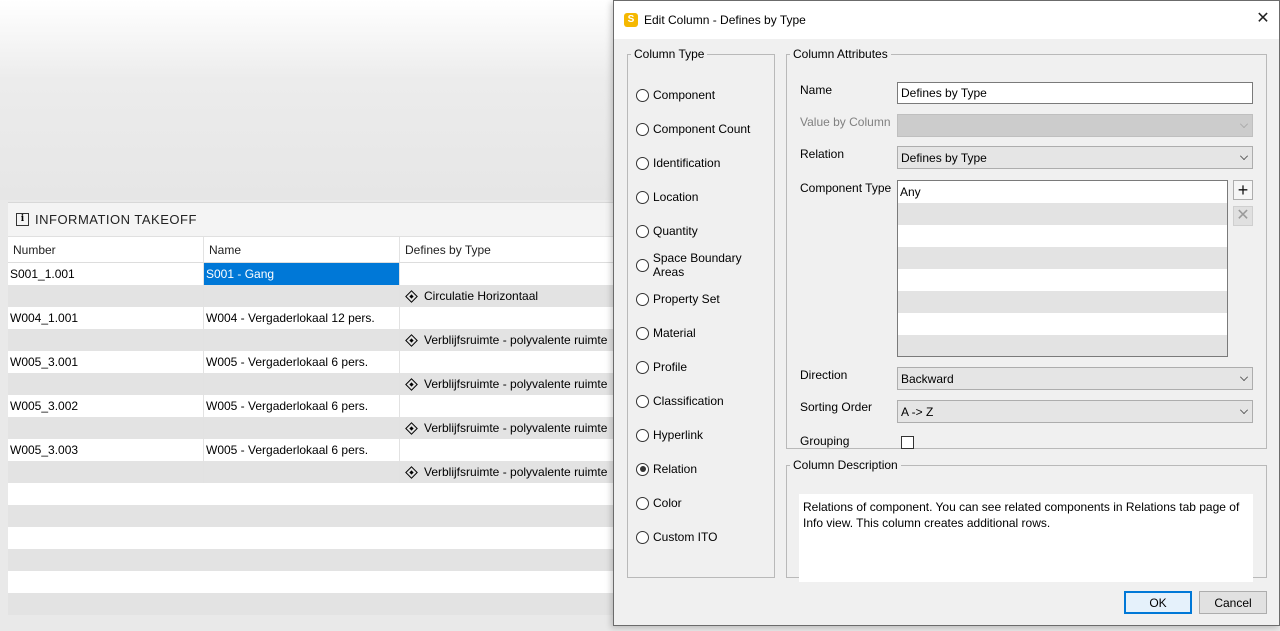 This screenshot has height=631, width=1280. Describe the element at coordinates (661, 367) in the screenshot. I see `column-type-option: Profile` at that location.